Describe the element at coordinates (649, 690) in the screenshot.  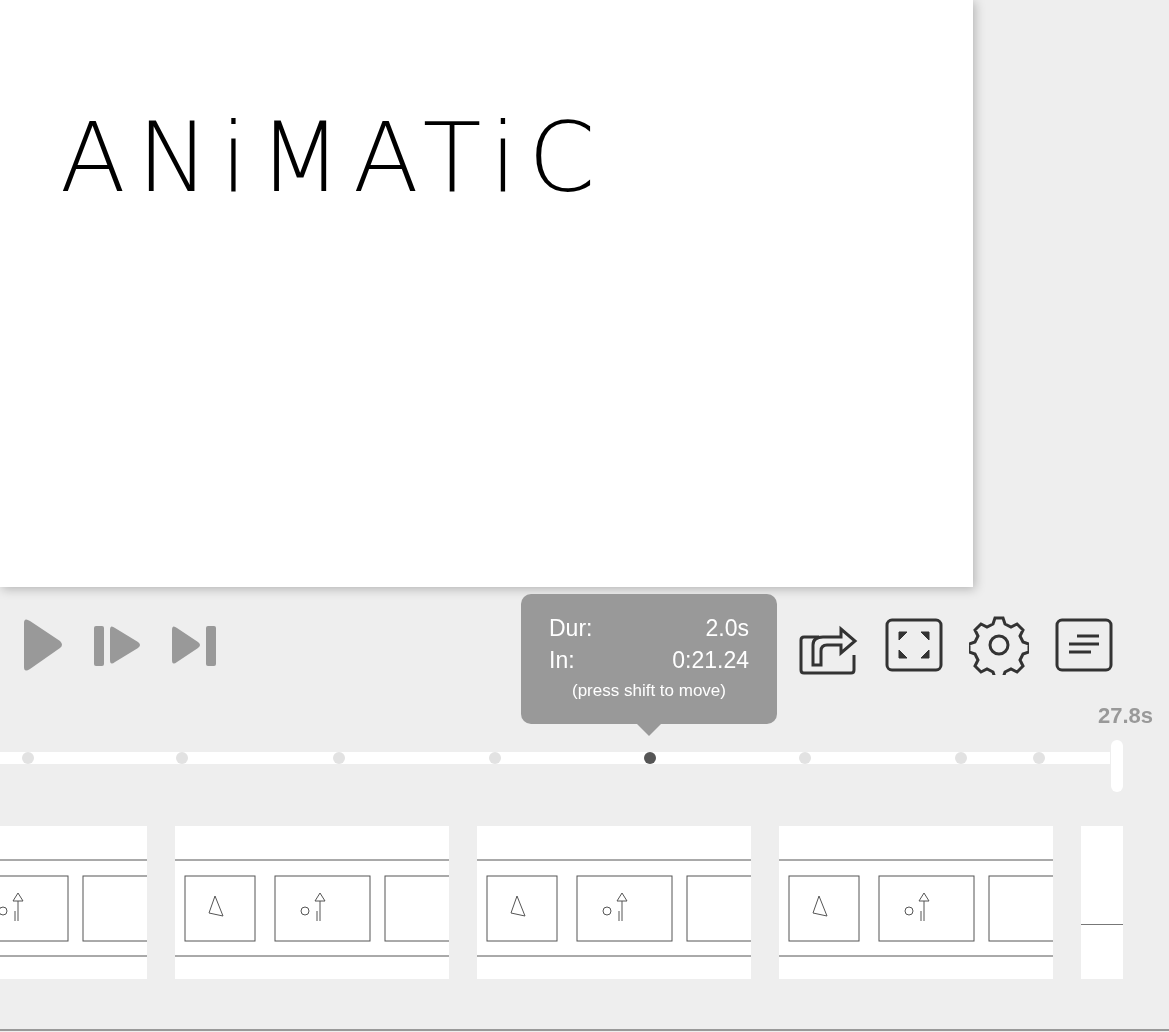
I see `tooltip-hint: (press shift to move)` at that location.